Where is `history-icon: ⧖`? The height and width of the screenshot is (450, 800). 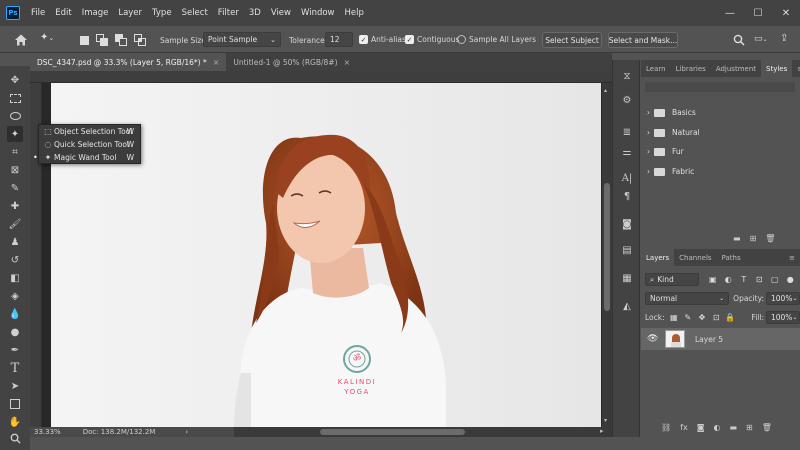
history-icon: ⧖ is located at coordinates (627, 76).